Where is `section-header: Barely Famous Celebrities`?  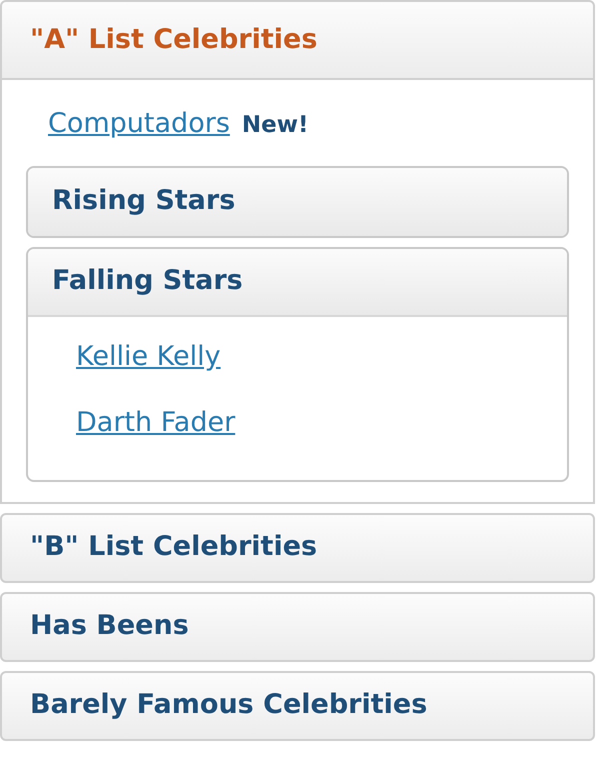
section-header: Barely Famous Celebrities is located at coordinates (297, 705).